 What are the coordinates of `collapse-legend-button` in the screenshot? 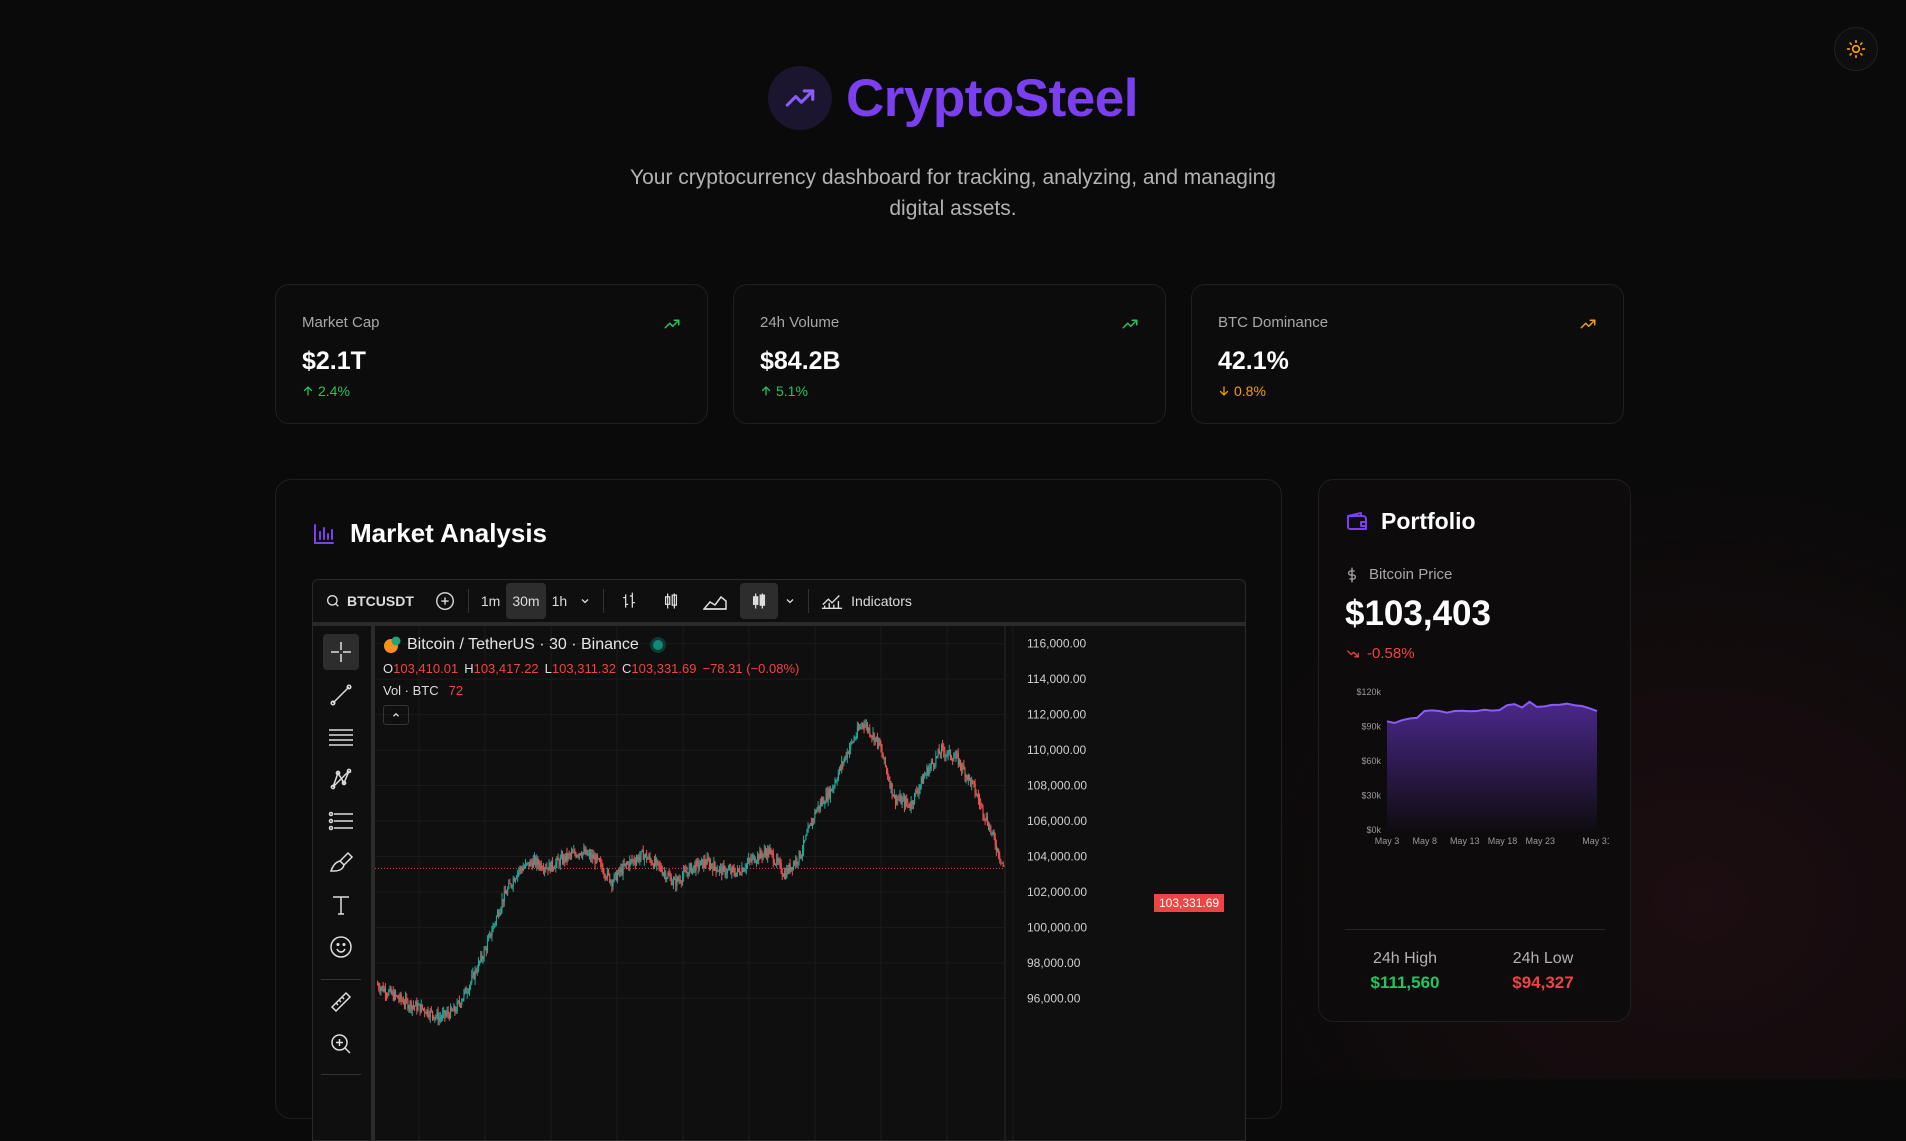 It's located at (396, 715).